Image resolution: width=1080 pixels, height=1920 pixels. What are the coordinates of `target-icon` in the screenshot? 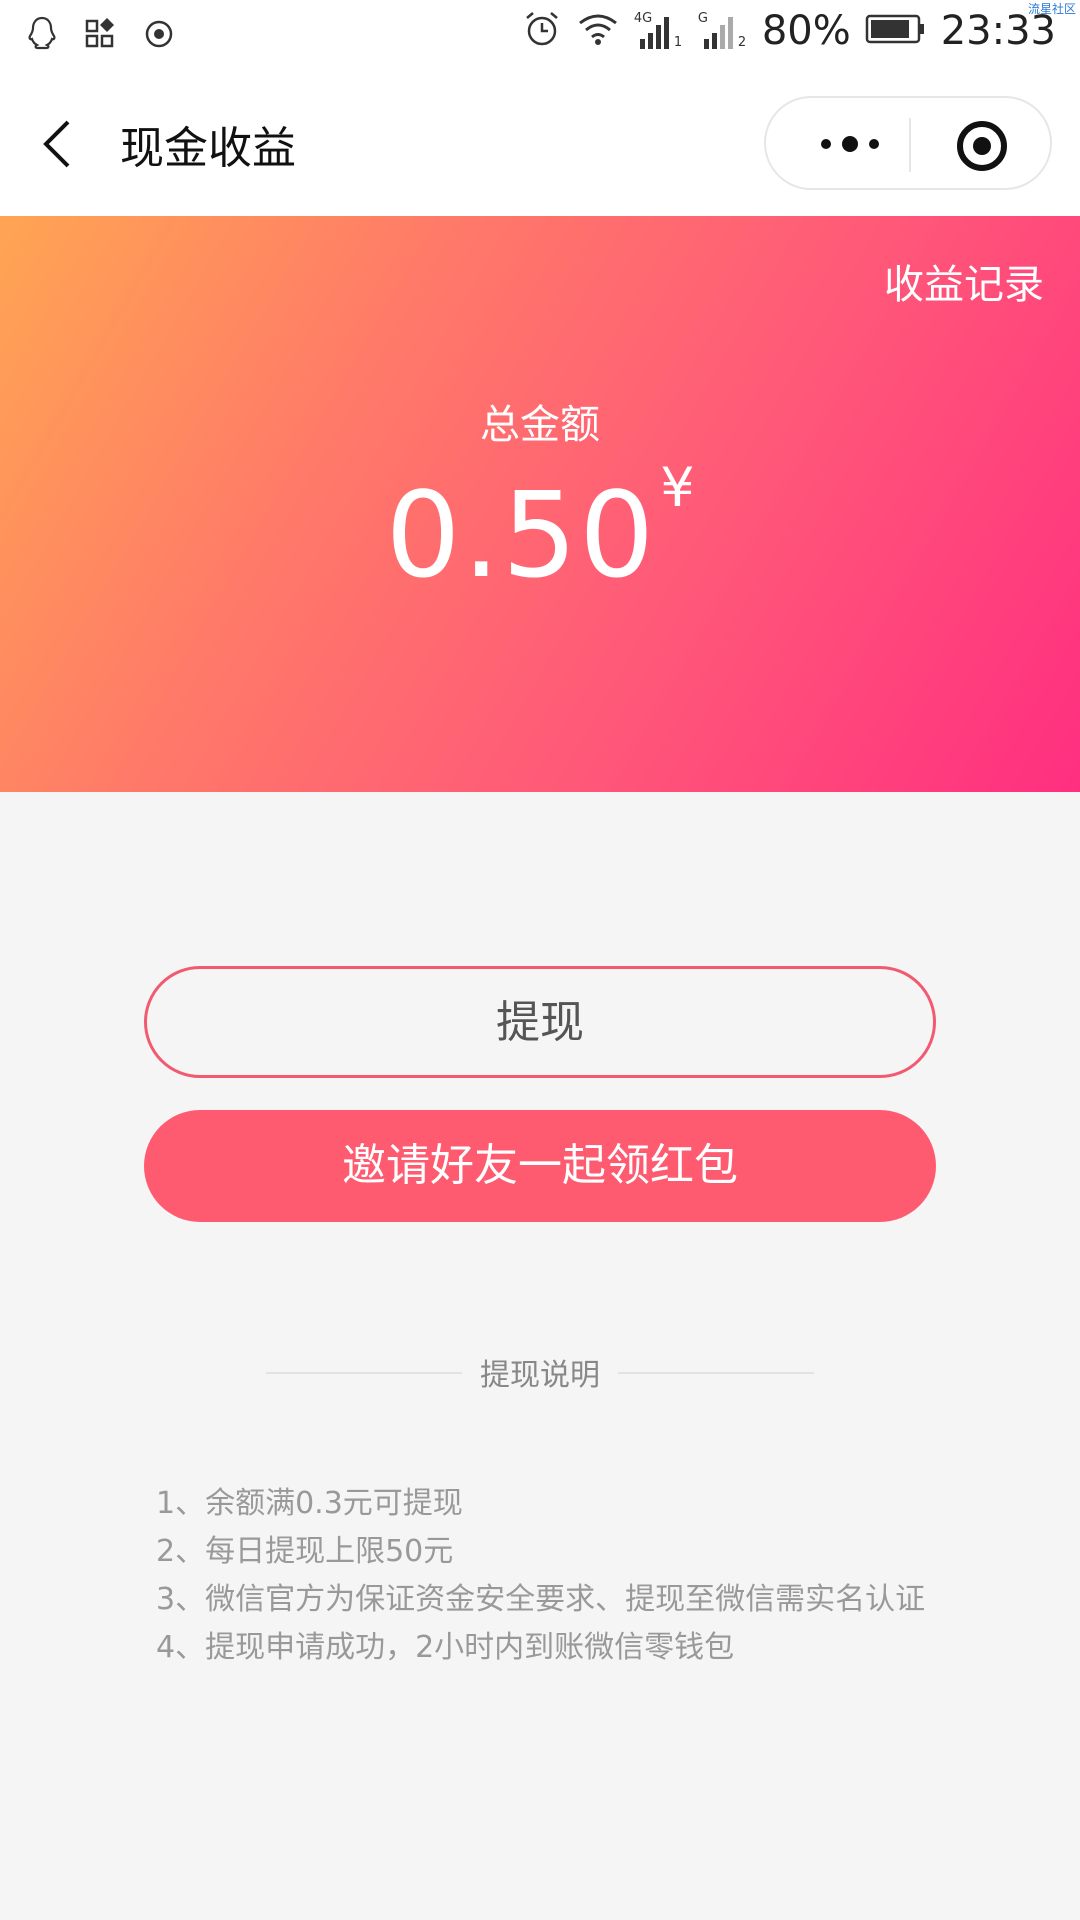 It's located at (982, 146).